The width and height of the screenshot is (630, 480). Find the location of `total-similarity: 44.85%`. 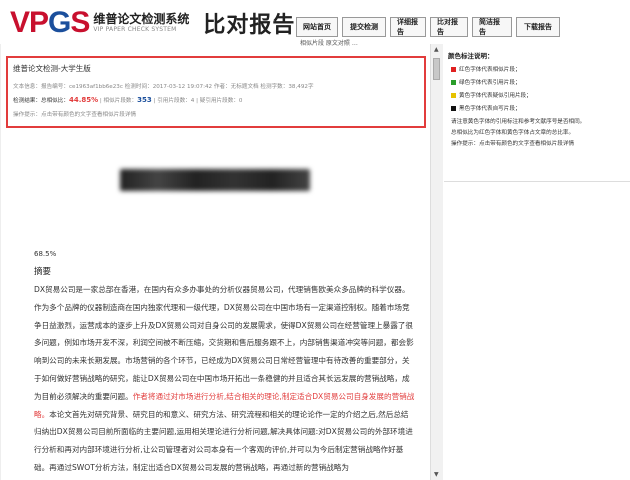

total-similarity: 44.85% is located at coordinates (83, 100).